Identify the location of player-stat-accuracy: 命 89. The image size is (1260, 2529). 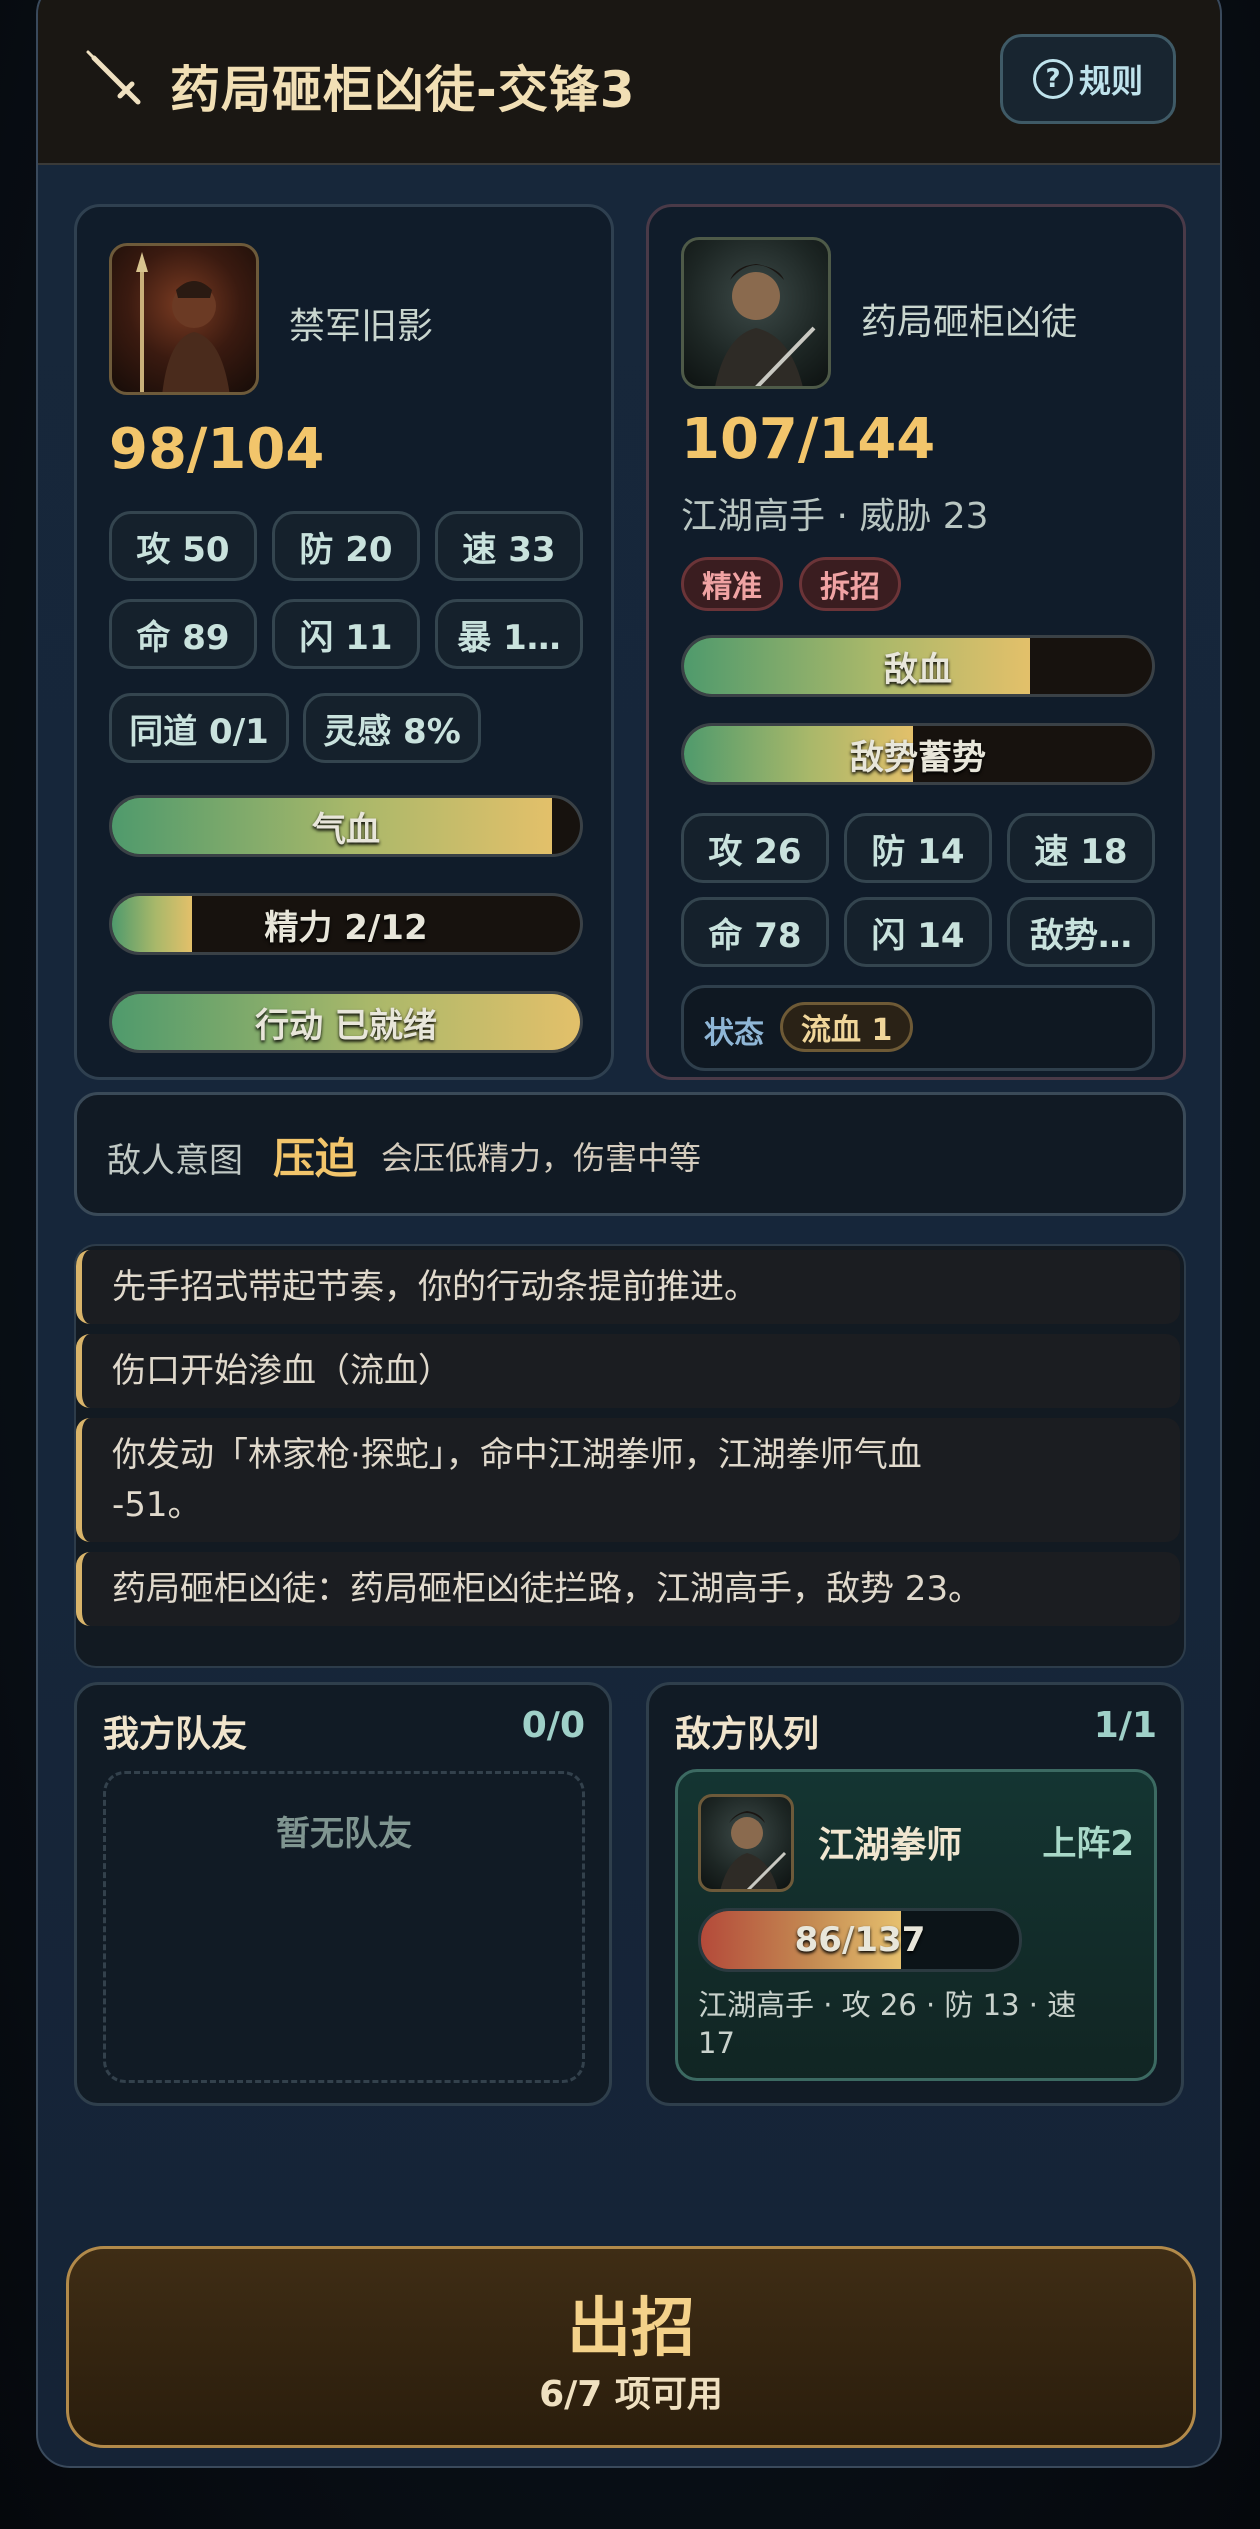
(183, 634).